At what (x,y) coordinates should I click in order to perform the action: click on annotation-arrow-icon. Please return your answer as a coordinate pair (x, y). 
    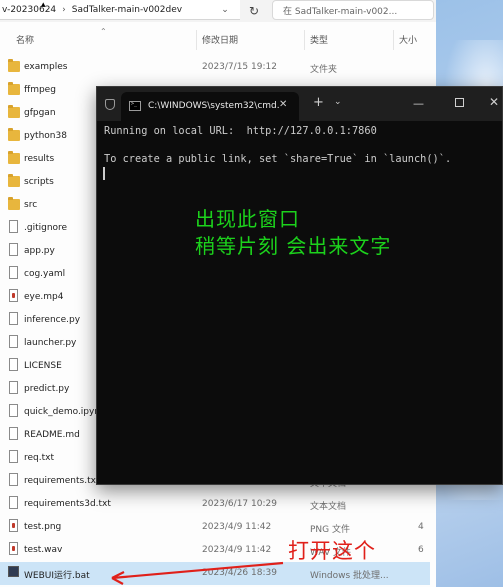
    Looking at the image, I should click on (197, 573).